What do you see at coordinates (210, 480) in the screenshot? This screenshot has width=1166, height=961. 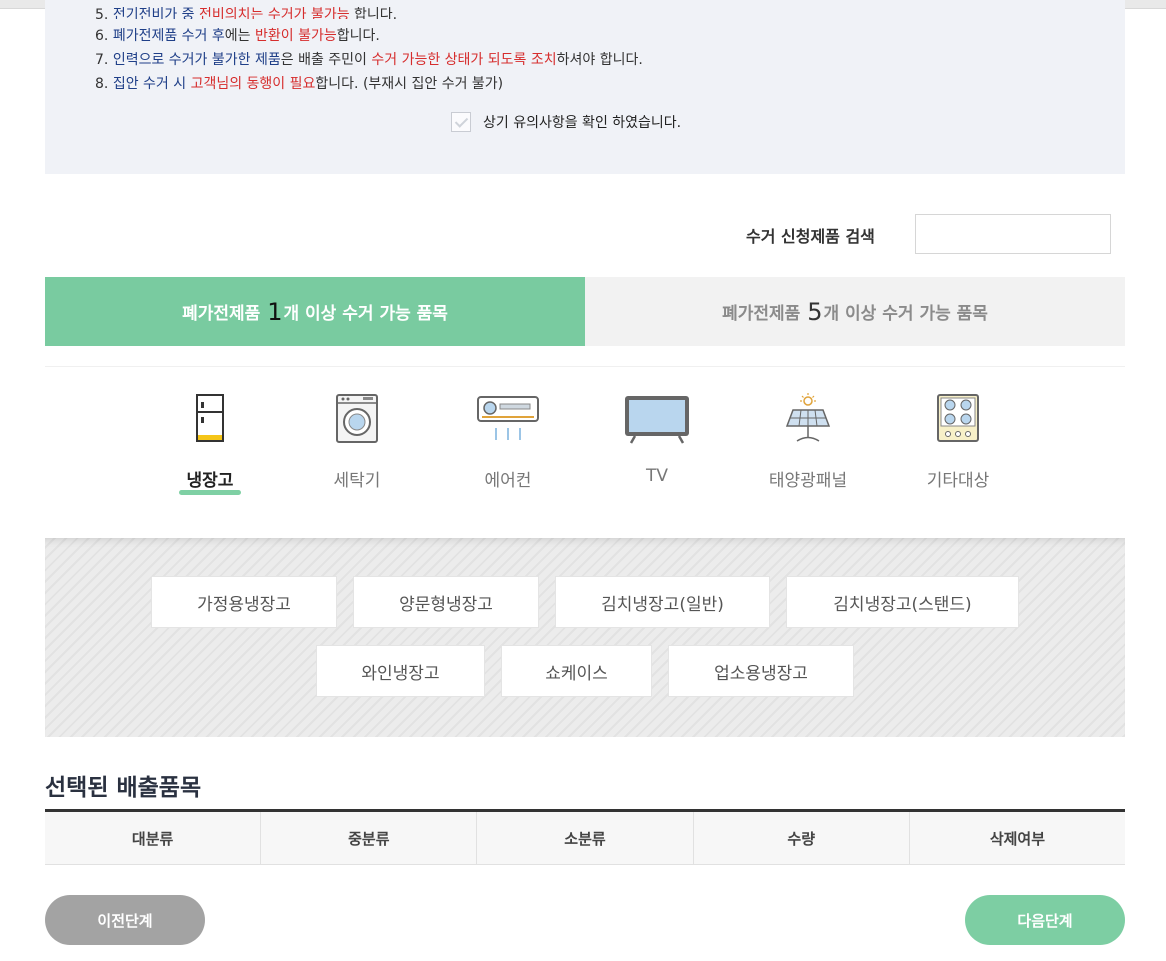 I see `category-label: 냉장고` at bounding box center [210, 480].